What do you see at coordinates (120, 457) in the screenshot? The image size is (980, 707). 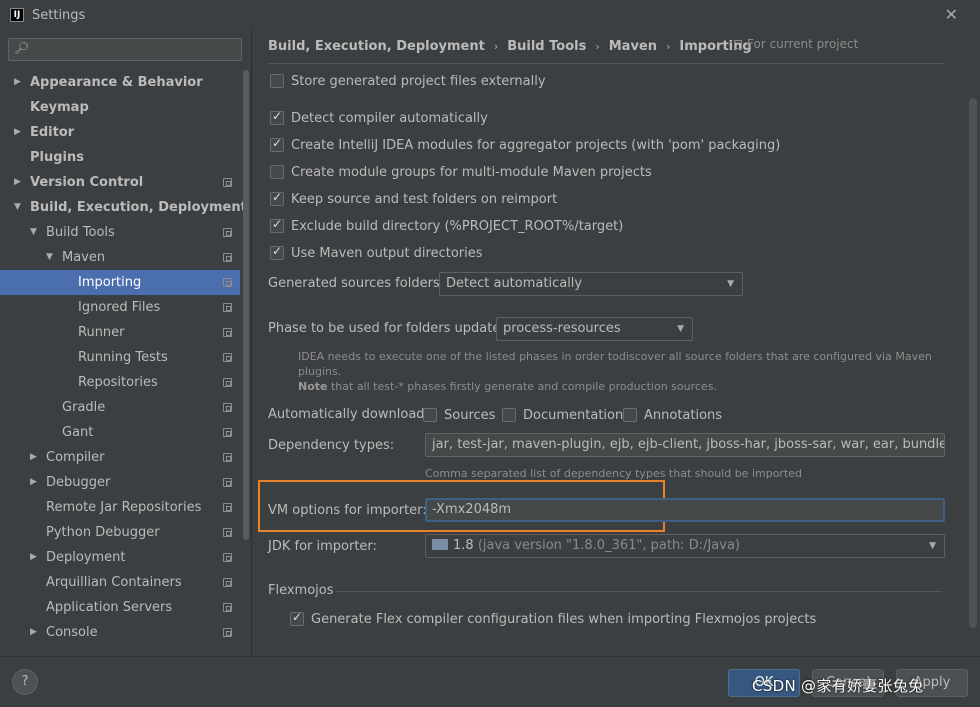 I see `sidebar-item-compiler: ▶ Compiler` at bounding box center [120, 457].